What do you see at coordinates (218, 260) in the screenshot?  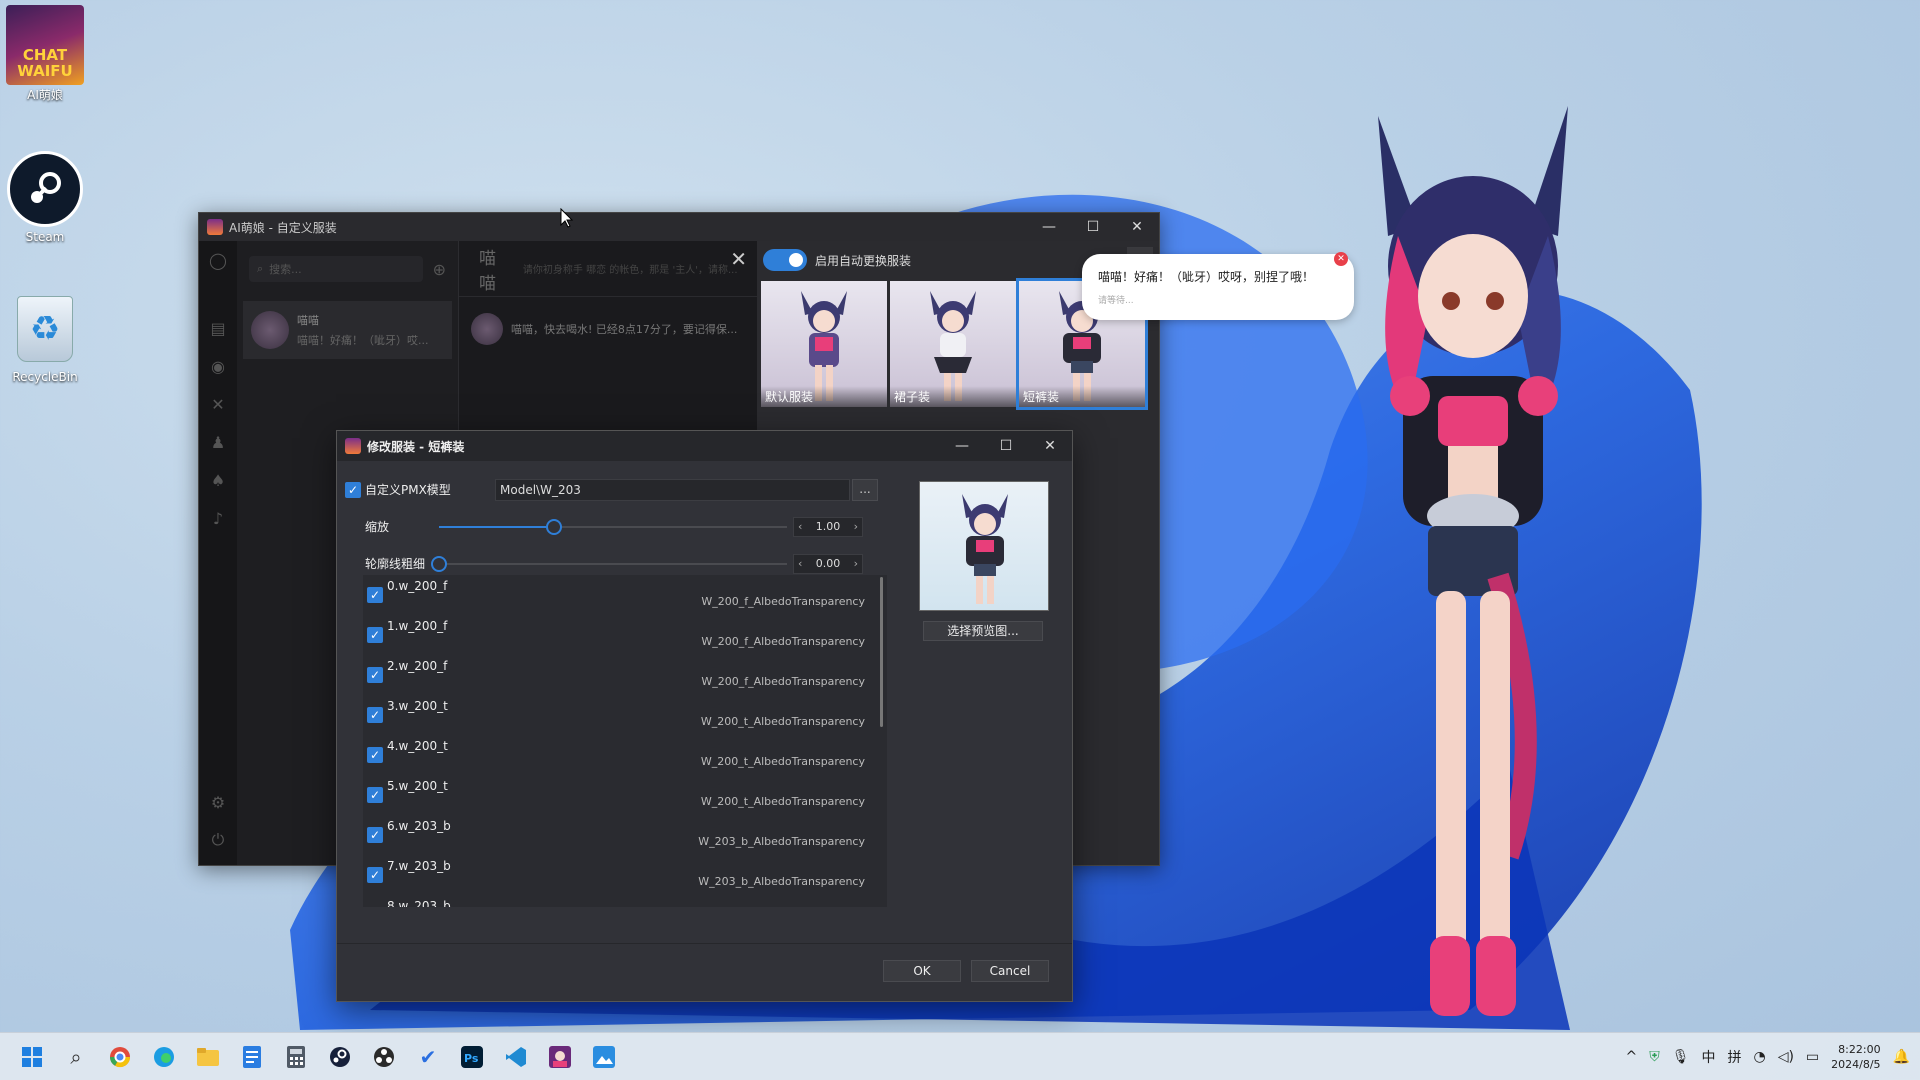 I see `user-avatar-icon: ◯` at bounding box center [218, 260].